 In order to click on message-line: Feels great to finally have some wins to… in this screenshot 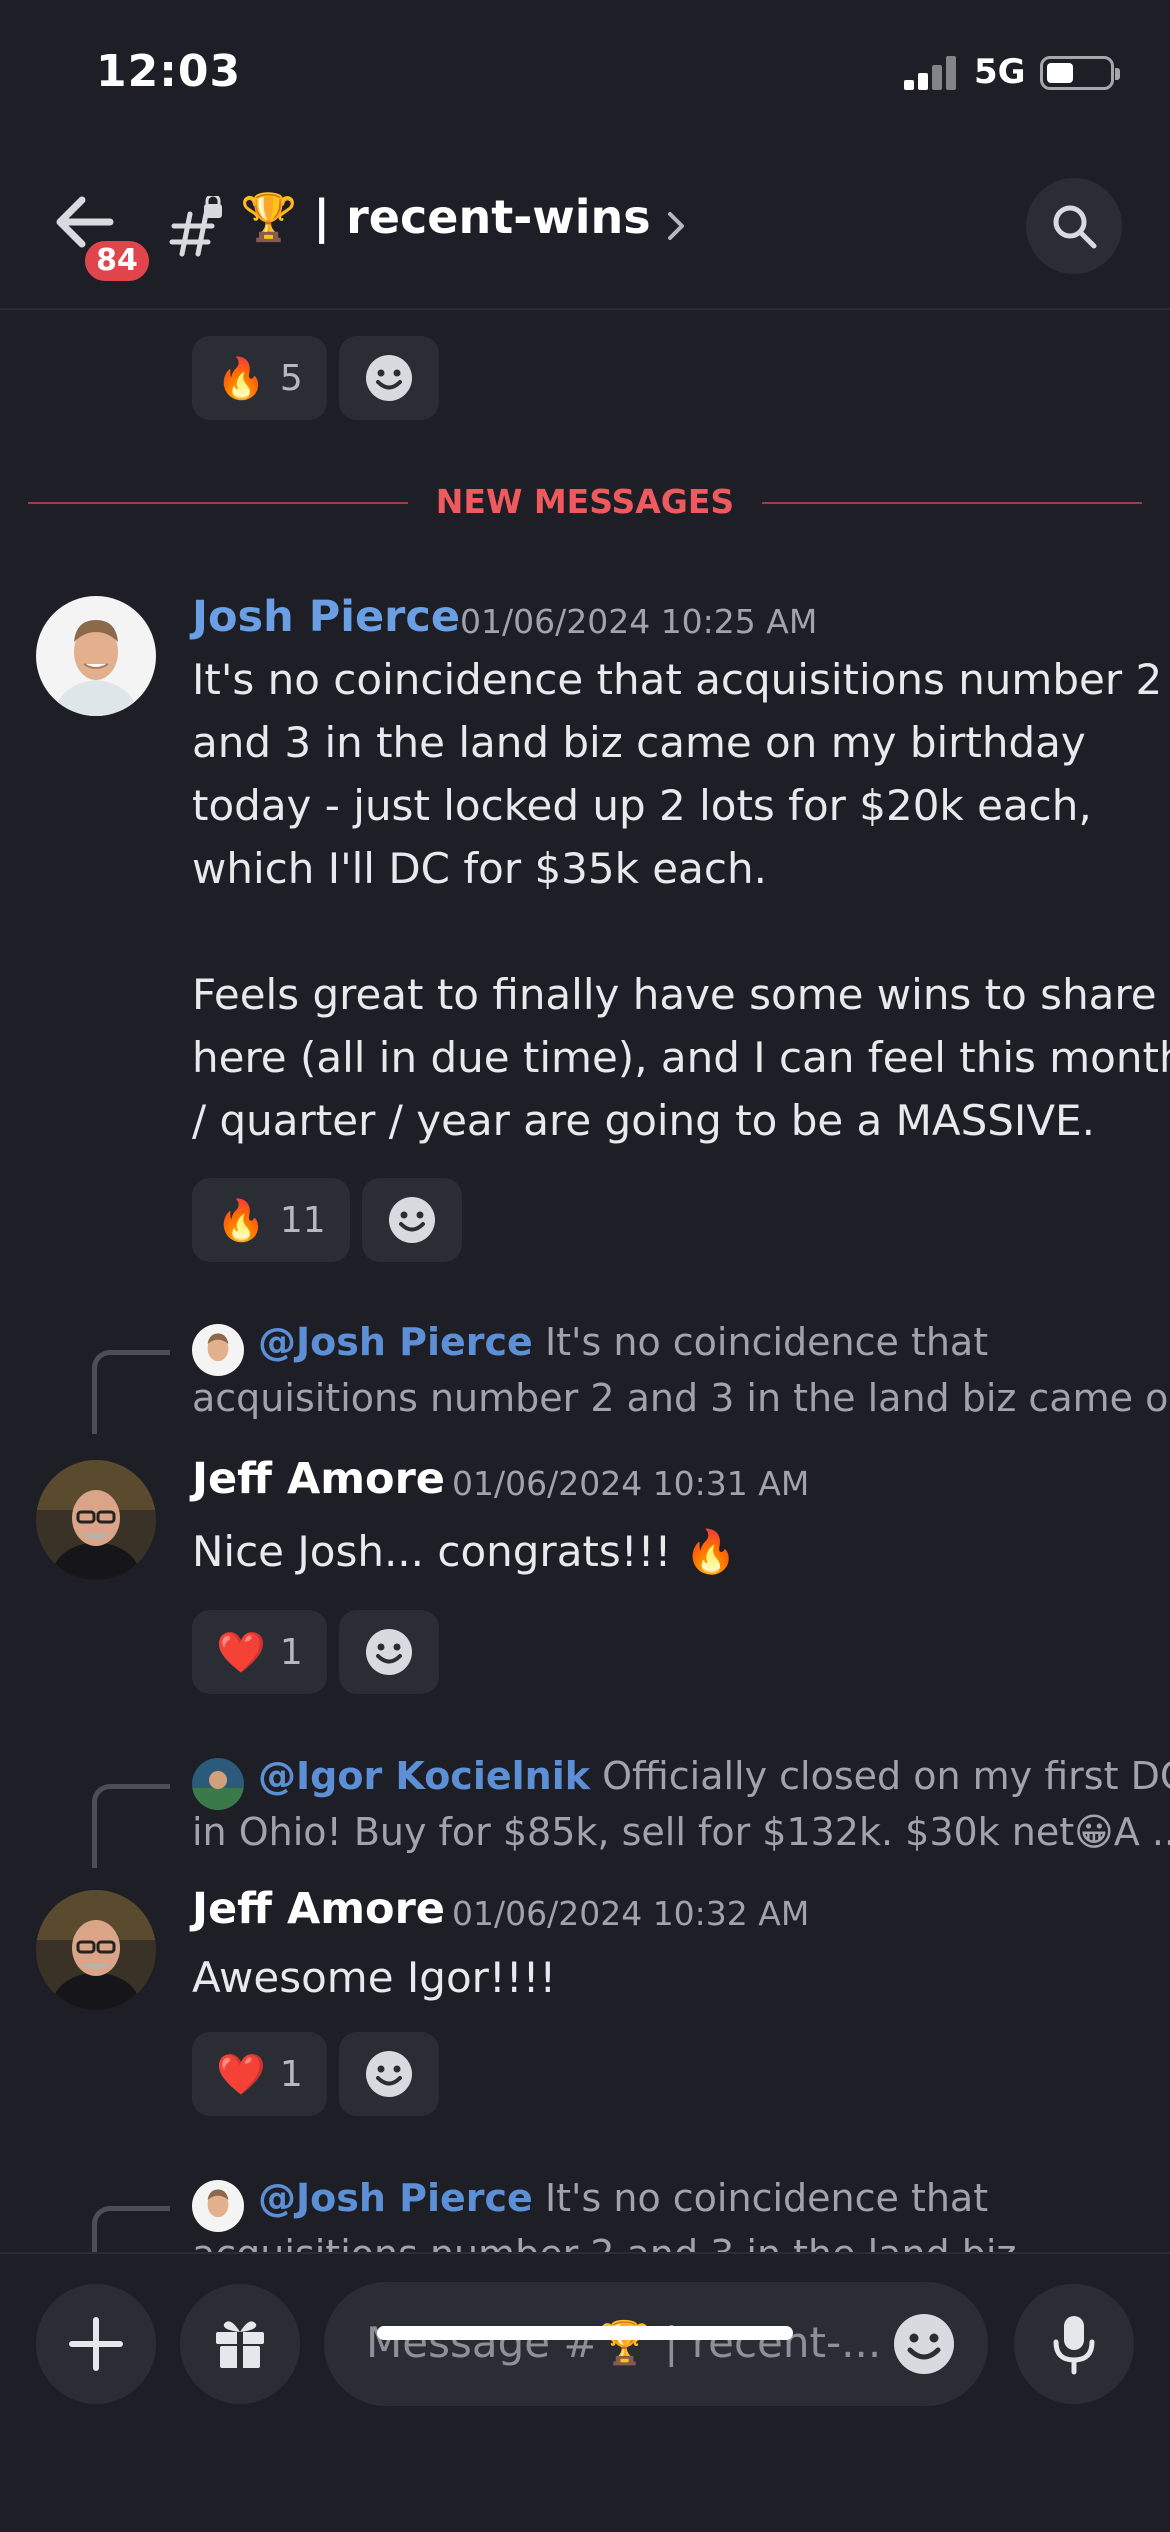, I will do `click(674, 994)`.